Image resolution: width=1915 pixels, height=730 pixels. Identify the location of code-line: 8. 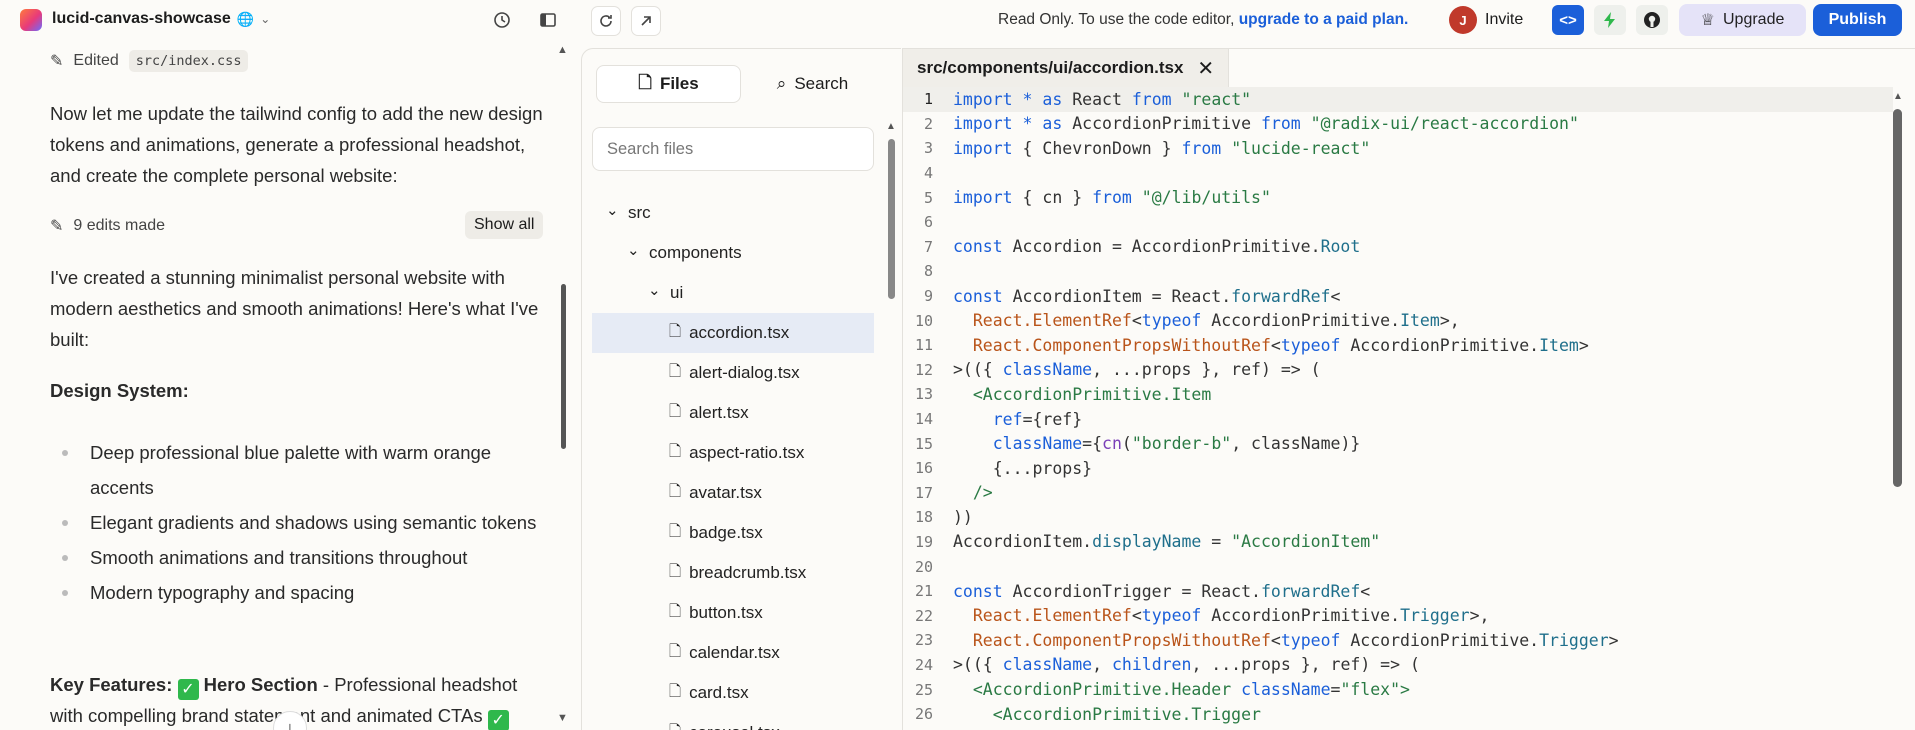
(1398, 271).